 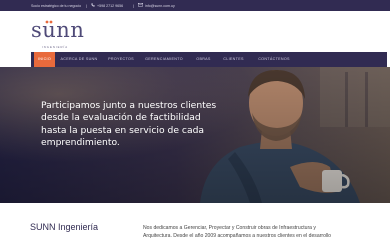 I want to click on email-link: info@sunn.com.uy, so click(x=160, y=6).